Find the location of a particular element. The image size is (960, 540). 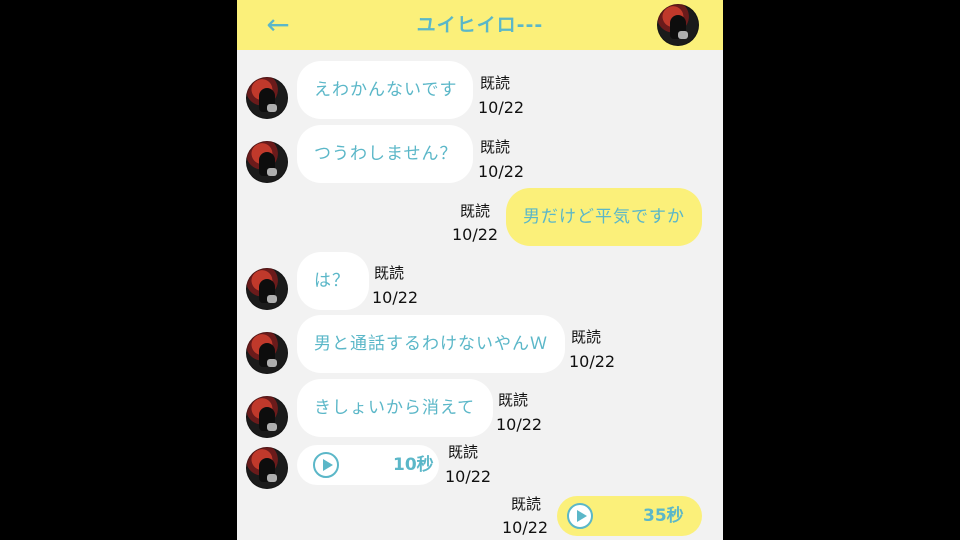

voice-duration: 10秒 is located at coordinates (413, 465).